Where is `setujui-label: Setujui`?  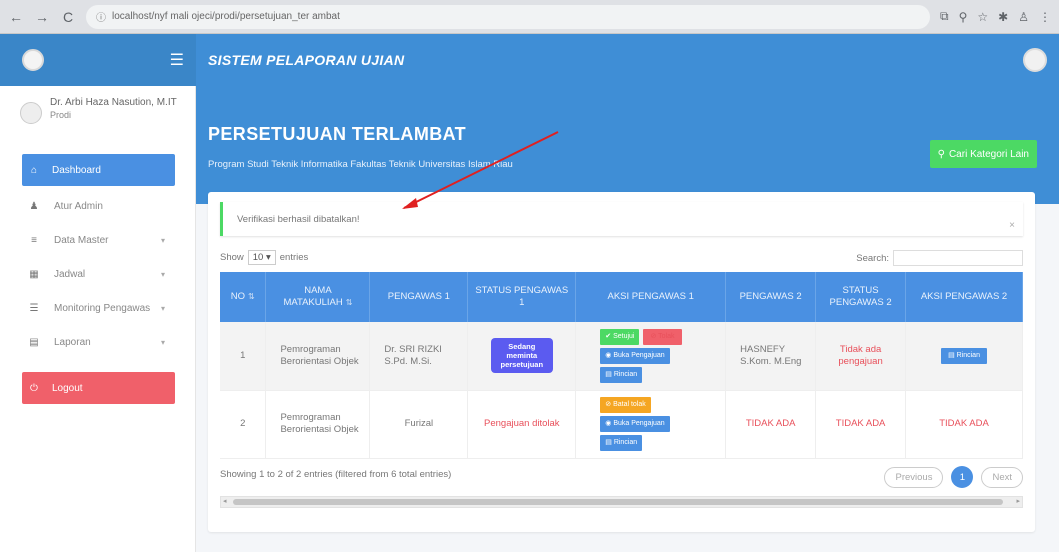
setujui-label: Setujui is located at coordinates (624, 336).